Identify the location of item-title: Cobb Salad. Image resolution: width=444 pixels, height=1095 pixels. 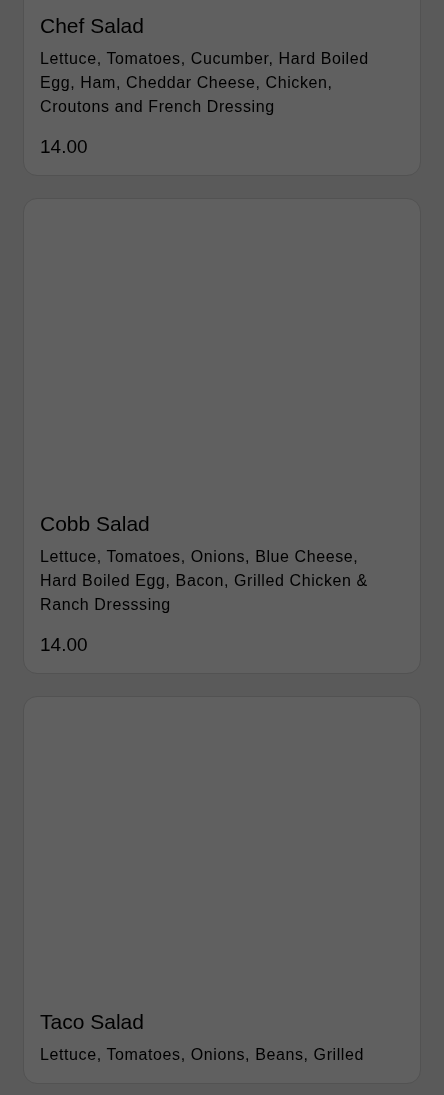
(95, 524).